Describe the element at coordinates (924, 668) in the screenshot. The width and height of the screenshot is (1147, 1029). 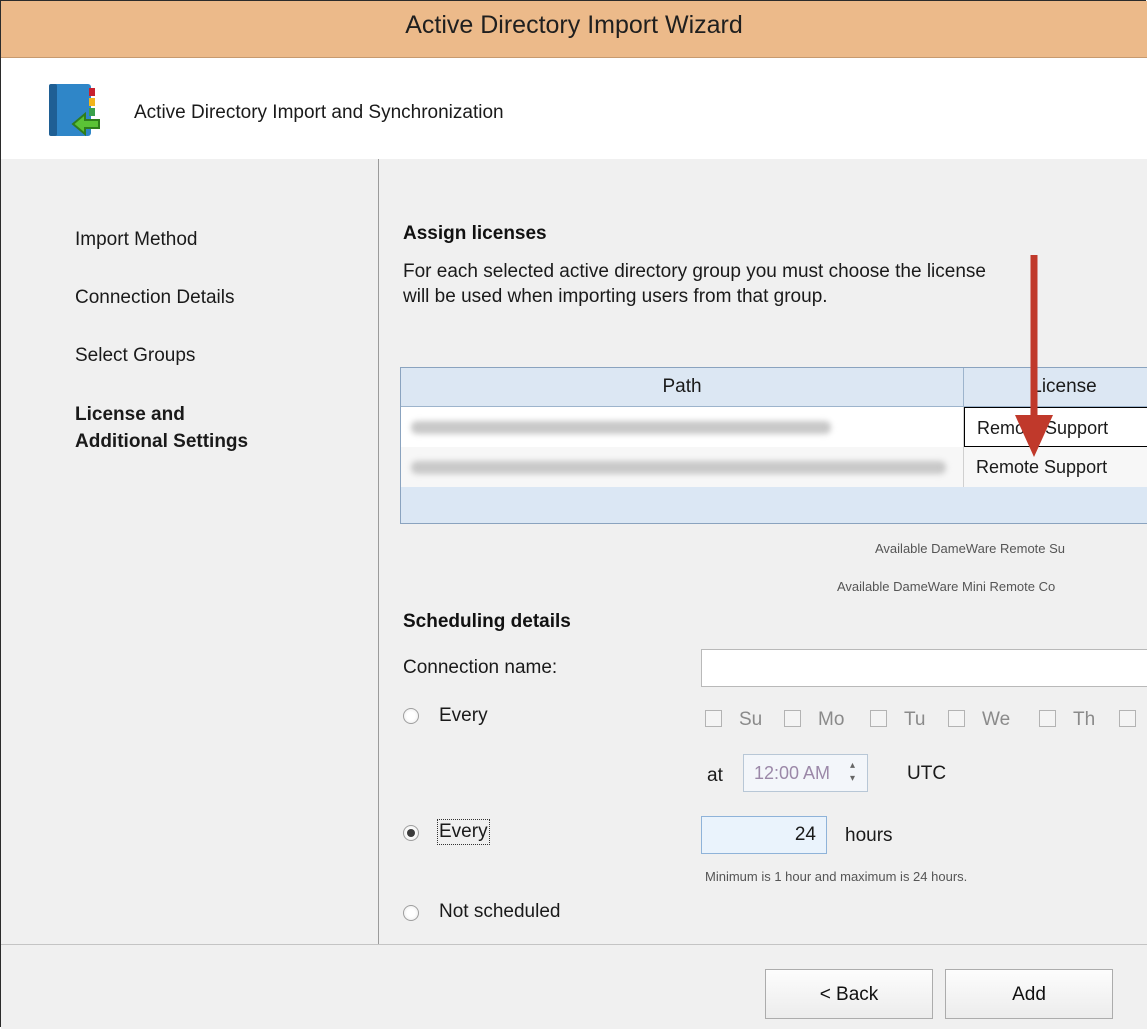
I see `connection-name-input` at that location.